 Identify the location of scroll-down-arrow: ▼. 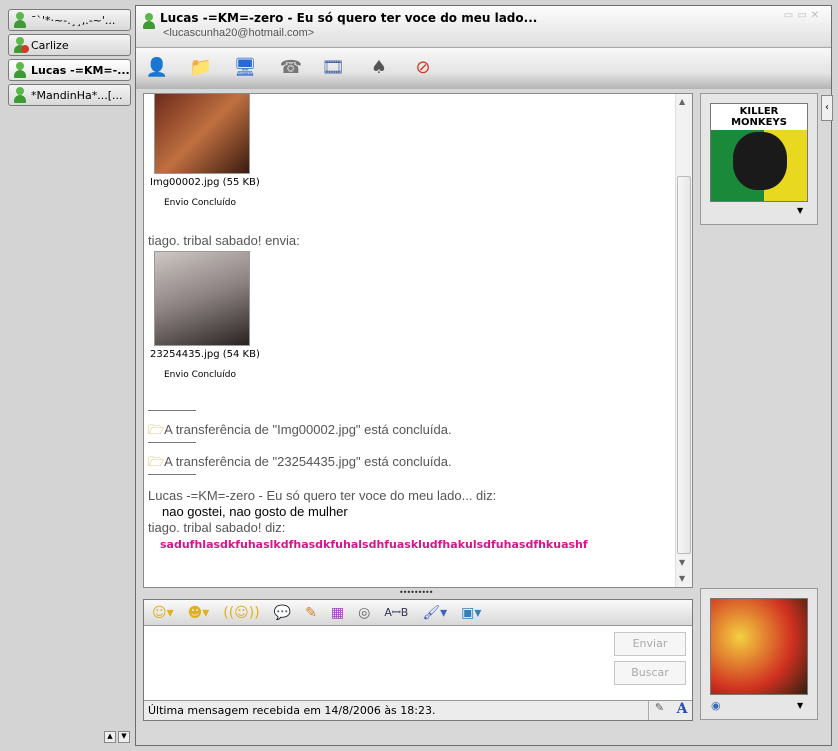
(682, 562).